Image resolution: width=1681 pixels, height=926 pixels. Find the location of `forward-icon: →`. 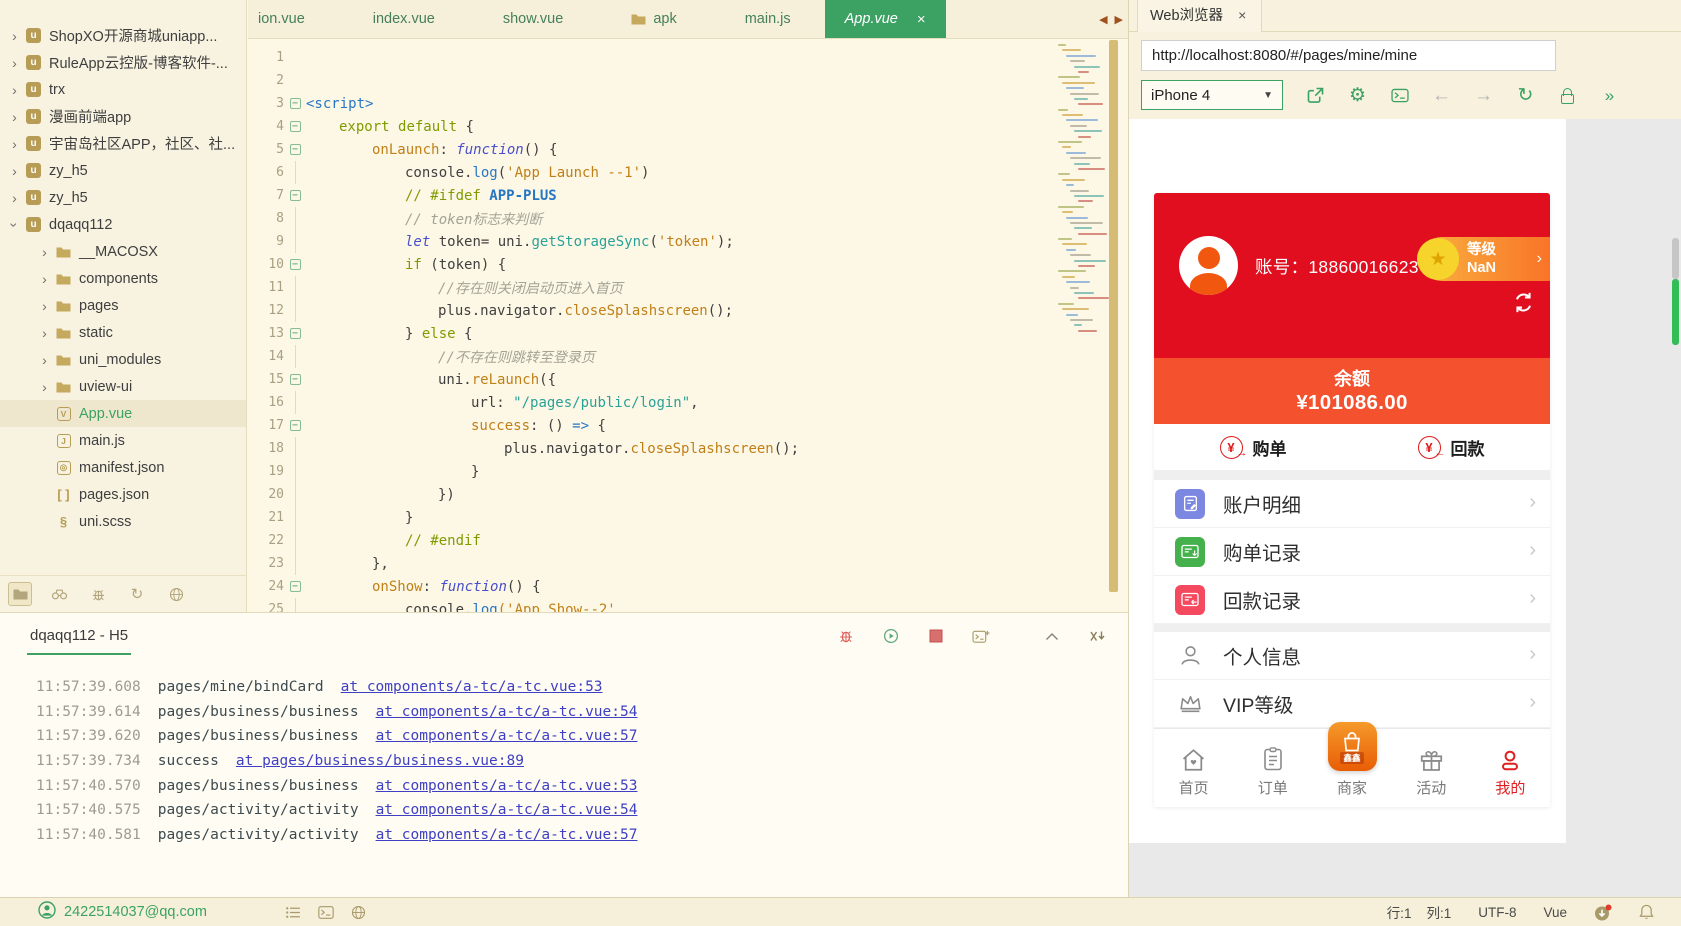

forward-icon: → is located at coordinates (1483, 95).